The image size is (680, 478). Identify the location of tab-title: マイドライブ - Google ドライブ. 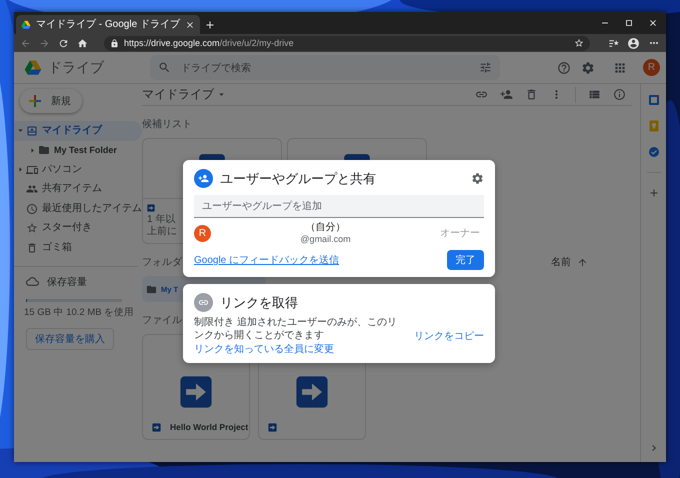
(108, 24).